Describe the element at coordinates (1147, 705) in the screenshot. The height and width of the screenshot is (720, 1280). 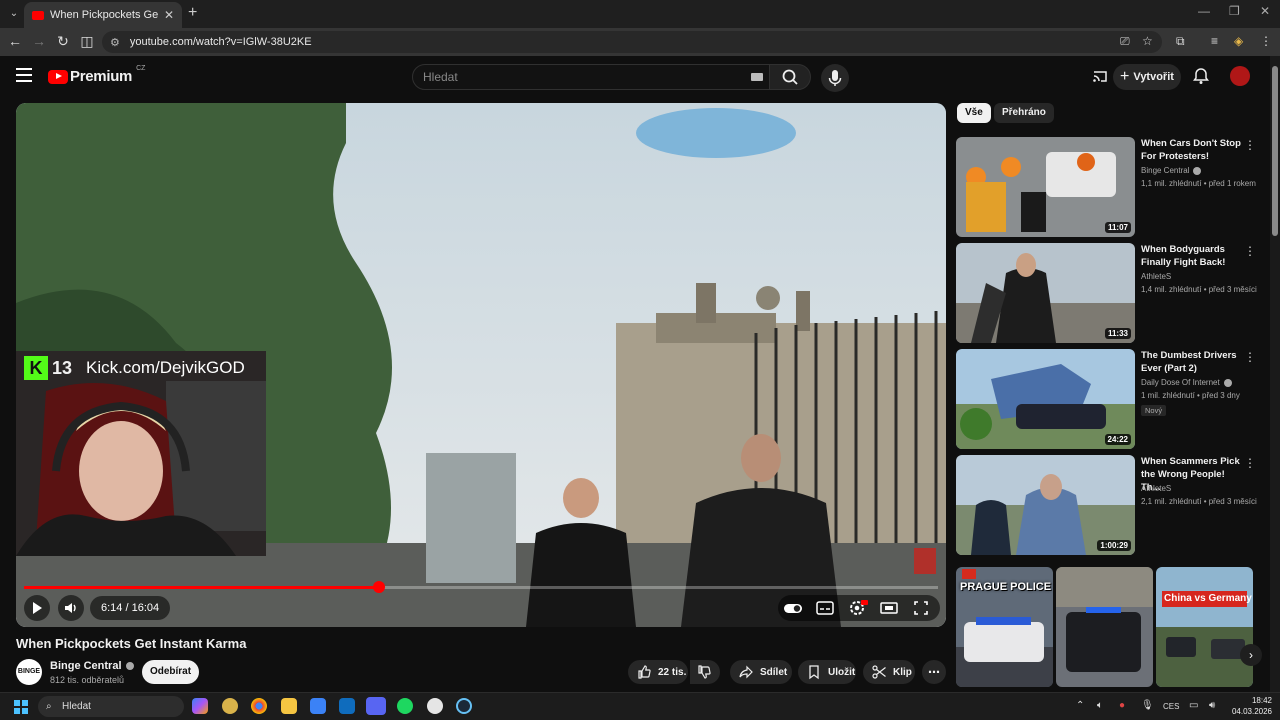
I see `tray-mic-icon: 🎙︎` at that location.